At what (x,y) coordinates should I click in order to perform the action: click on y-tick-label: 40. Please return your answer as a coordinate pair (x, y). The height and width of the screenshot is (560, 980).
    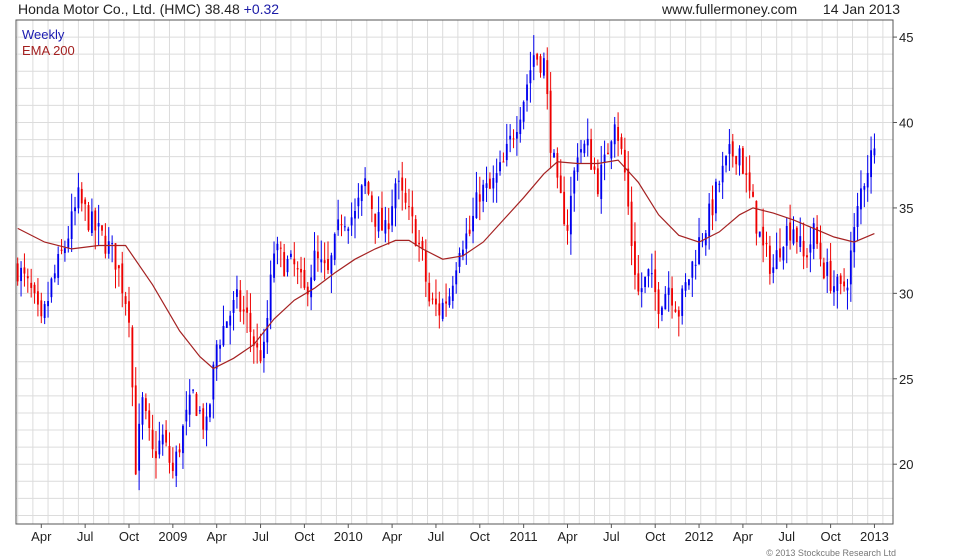
    Looking at the image, I should click on (906, 123).